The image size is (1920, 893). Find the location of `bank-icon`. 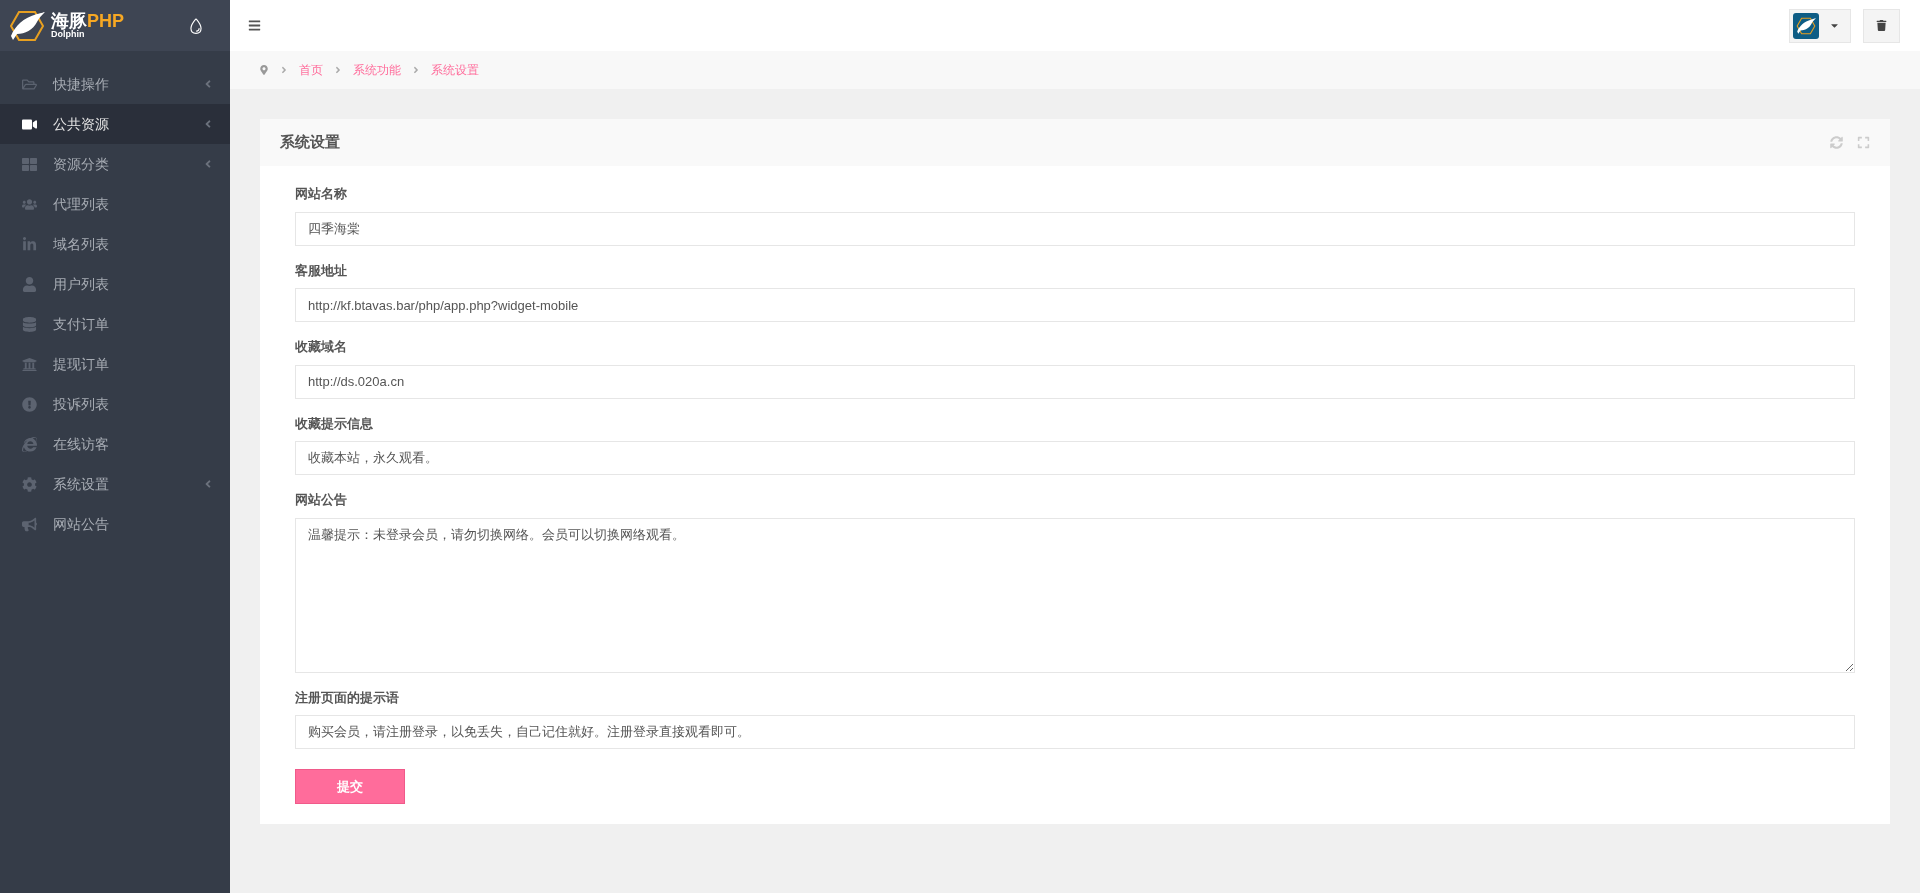

bank-icon is located at coordinates (29, 364).